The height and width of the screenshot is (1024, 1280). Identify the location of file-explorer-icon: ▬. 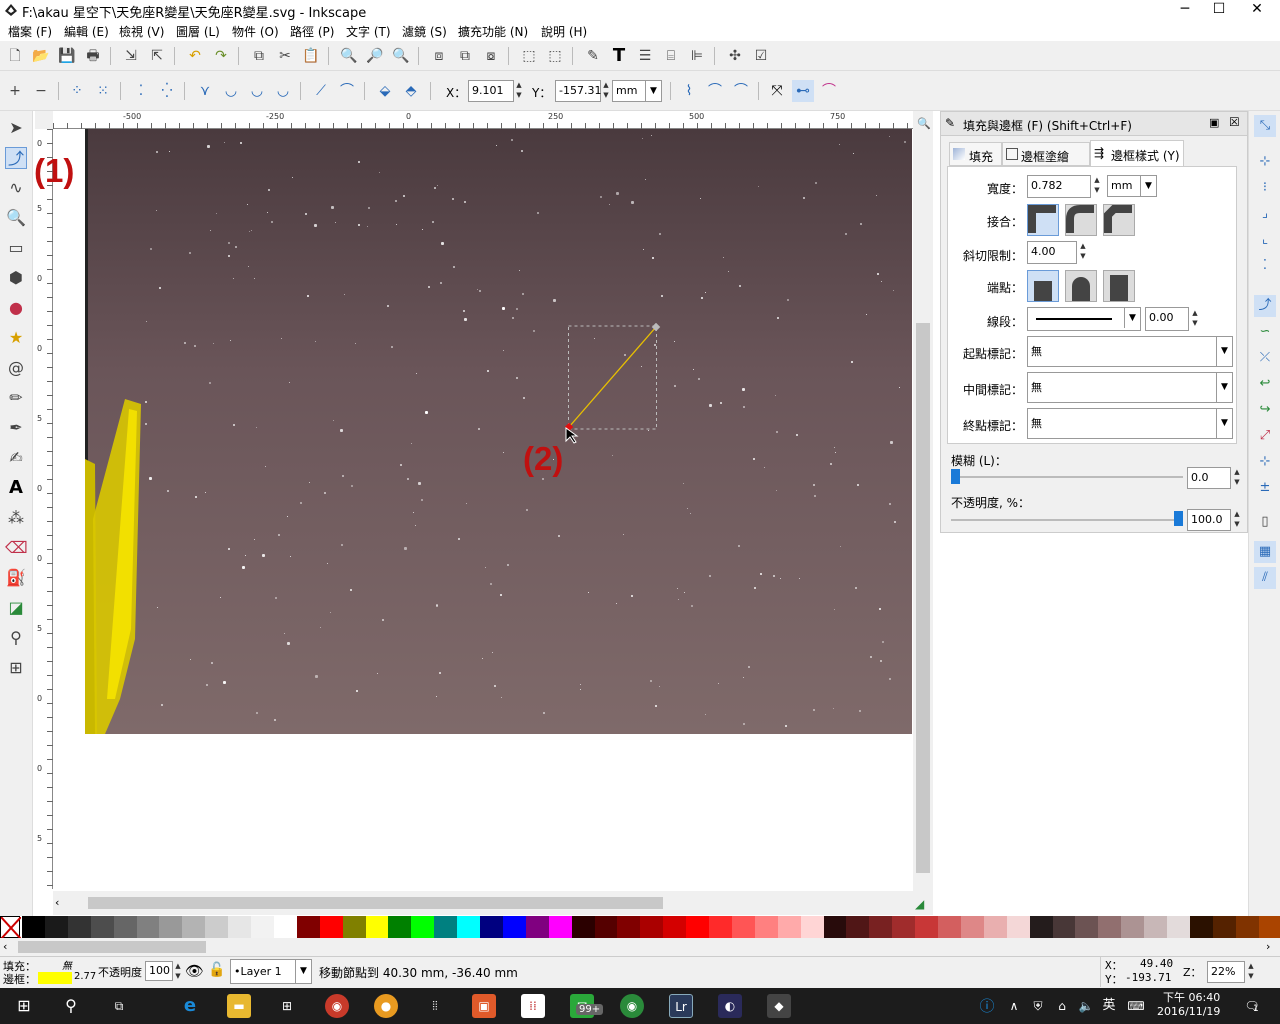
(239, 1006).